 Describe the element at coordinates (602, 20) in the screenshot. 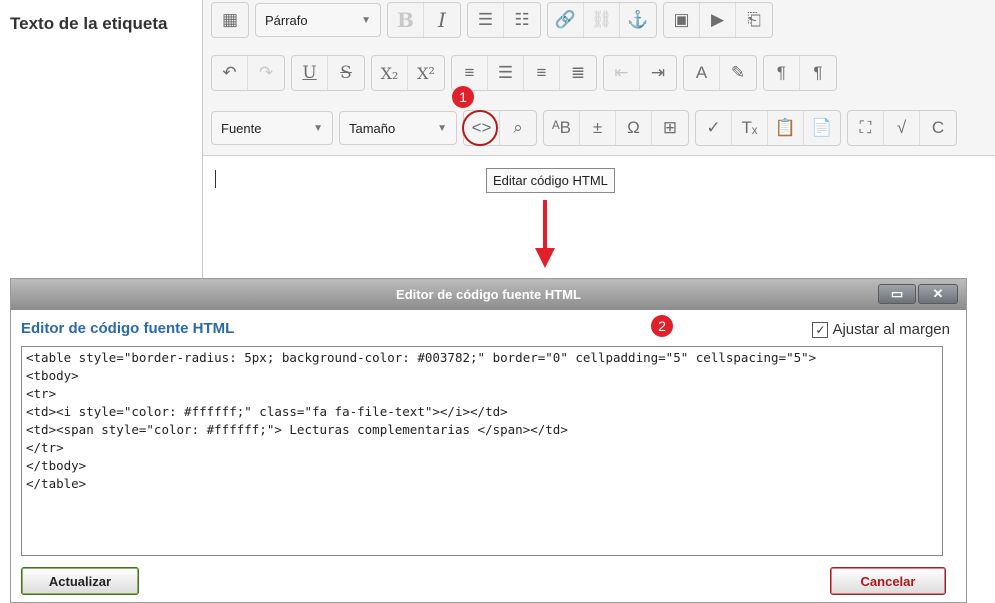

I see `unlink-icon: ⛓` at that location.